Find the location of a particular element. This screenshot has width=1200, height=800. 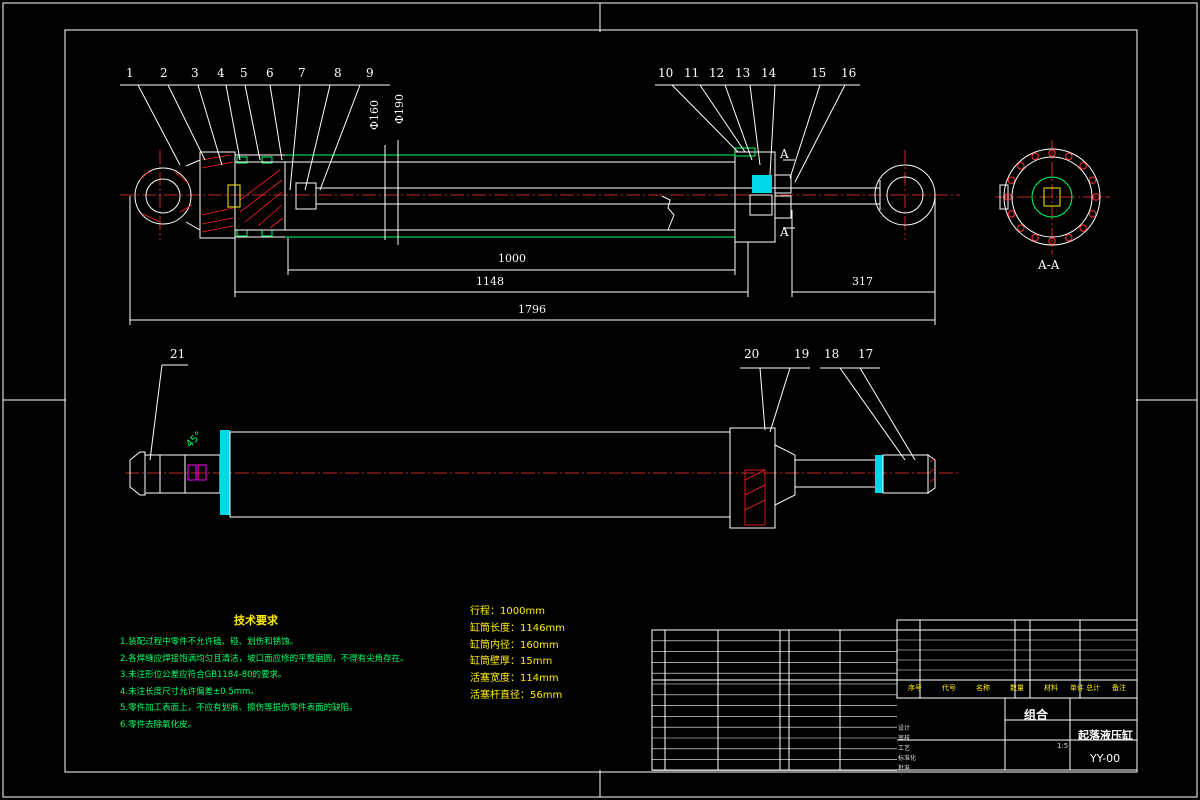

balloon-8: 8 is located at coordinates (338, 73).